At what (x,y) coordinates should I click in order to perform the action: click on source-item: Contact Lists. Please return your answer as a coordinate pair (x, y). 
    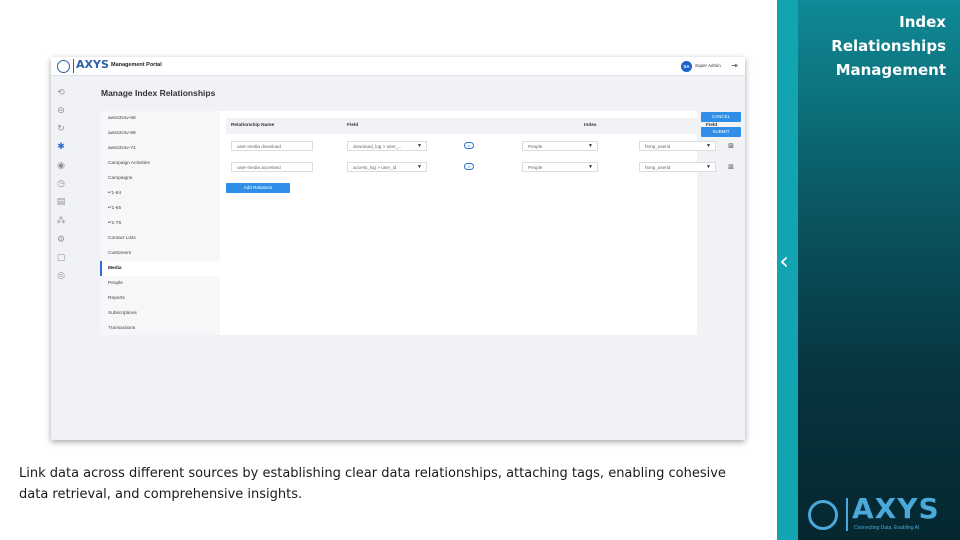
    Looking at the image, I should click on (160, 238).